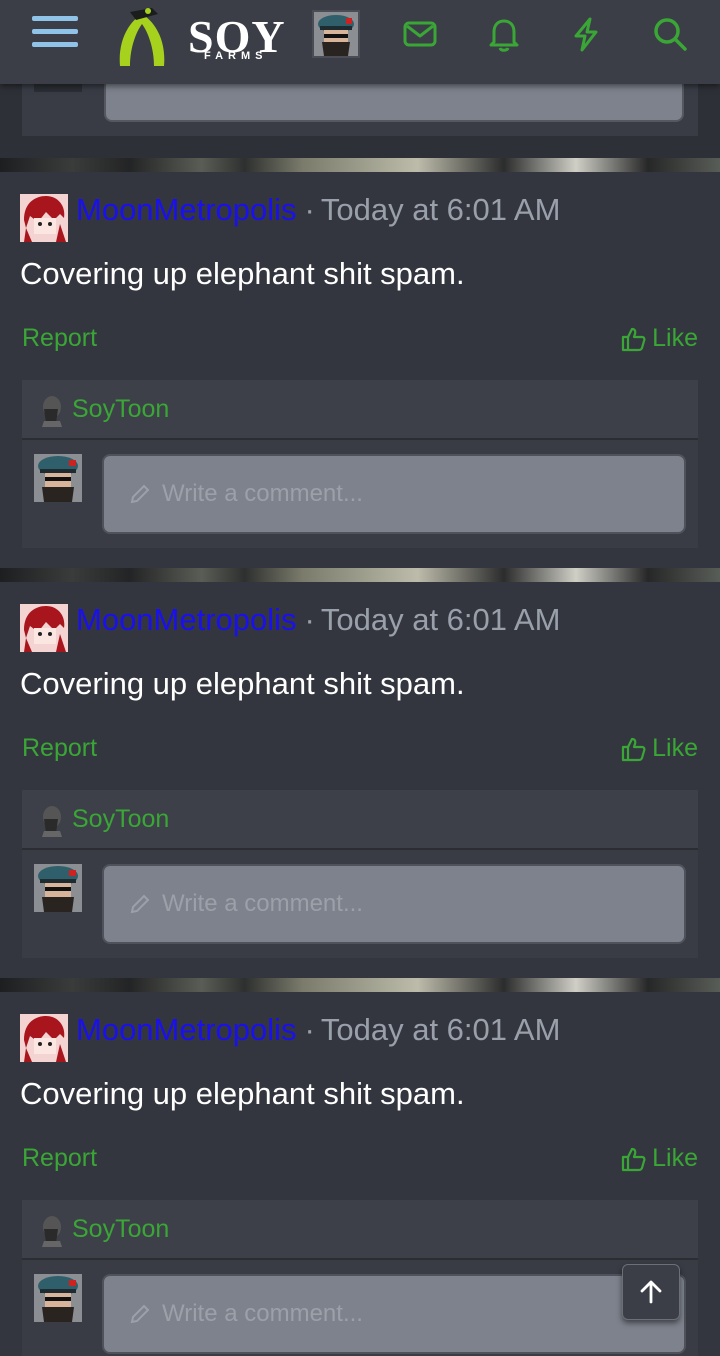 The width and height of the screenshot is (720, 1356). I want to click on bell-icon, so click(504, 34).